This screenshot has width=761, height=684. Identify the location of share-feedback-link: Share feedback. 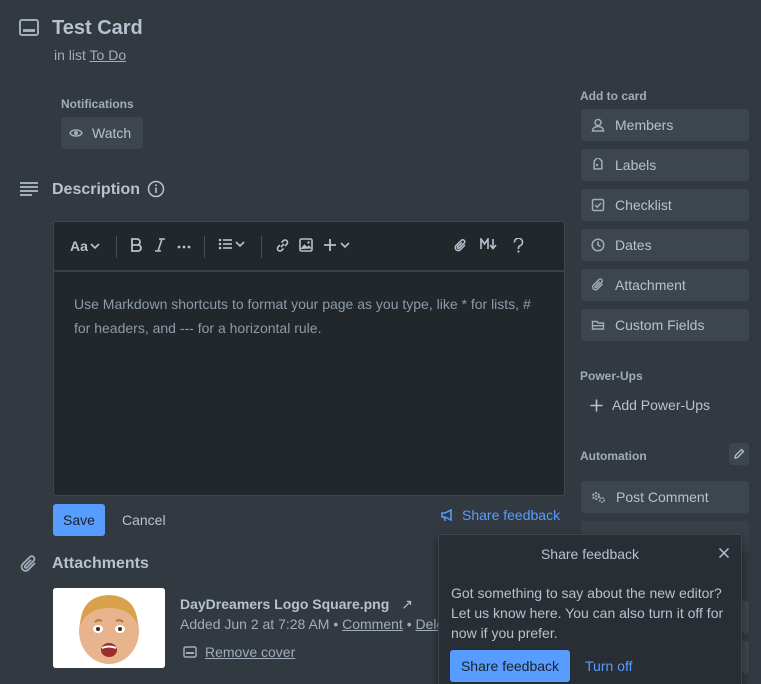
(500, 515).